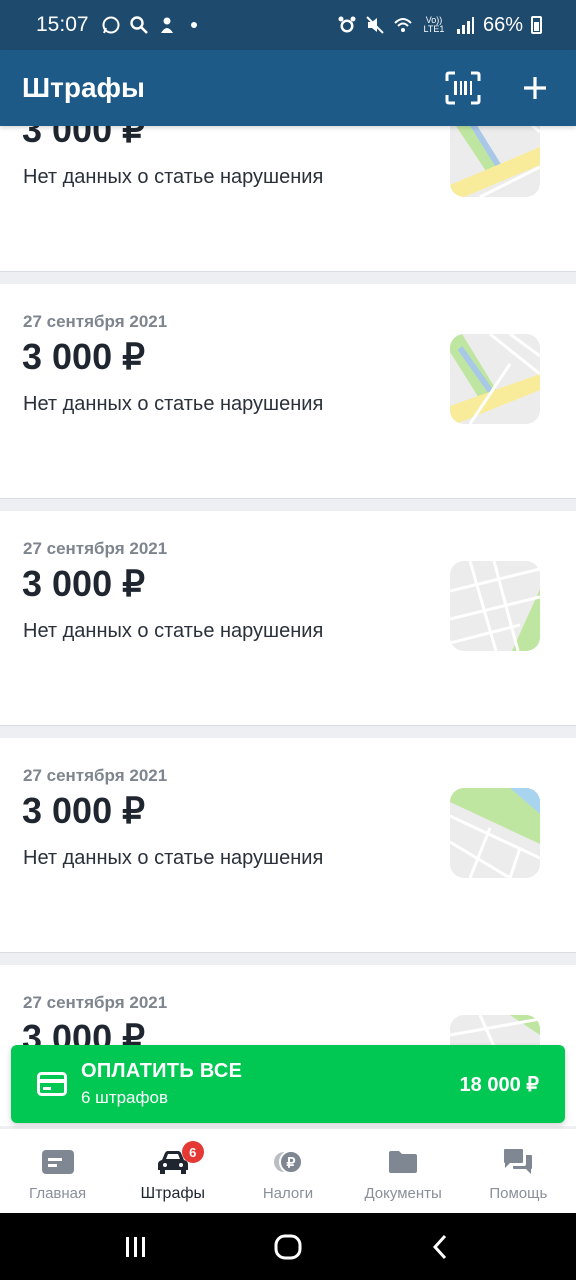 This screenshot has width=576, height=1280. Describe the element at coordinates (403, 1174) in the screenshot. I see `nav-item-documents: Документы` at that location.